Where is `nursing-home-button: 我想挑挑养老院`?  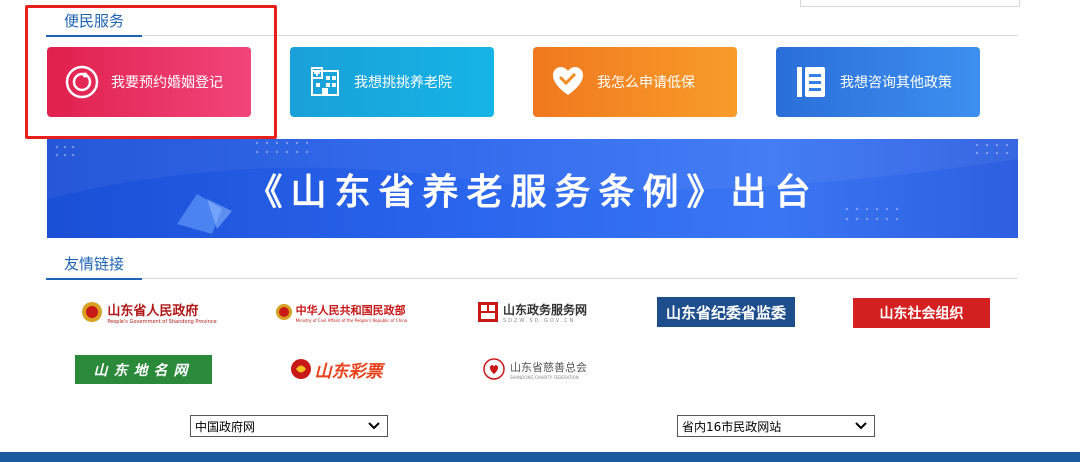
nursing-home-button: 我想挑挑养老院 is located at coordinates (392, 82).